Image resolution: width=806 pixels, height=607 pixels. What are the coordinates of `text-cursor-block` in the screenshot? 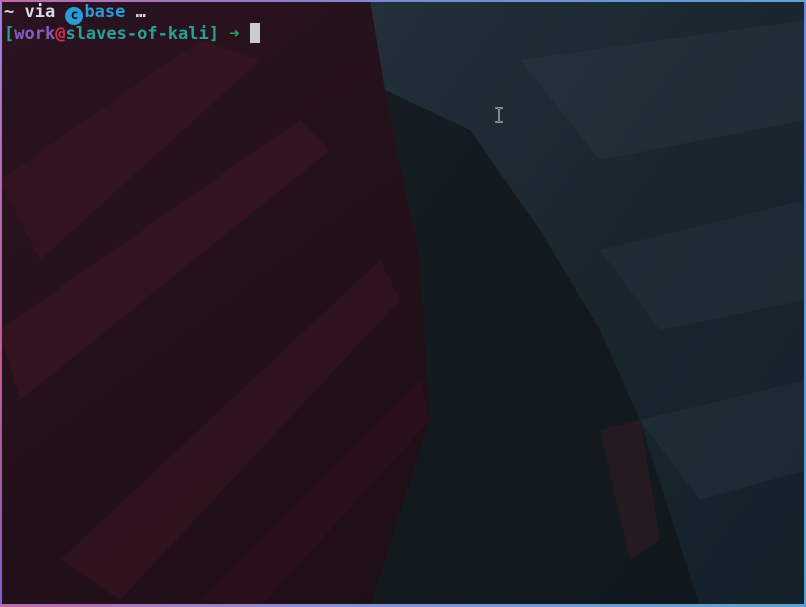 It's located at (254, 33).